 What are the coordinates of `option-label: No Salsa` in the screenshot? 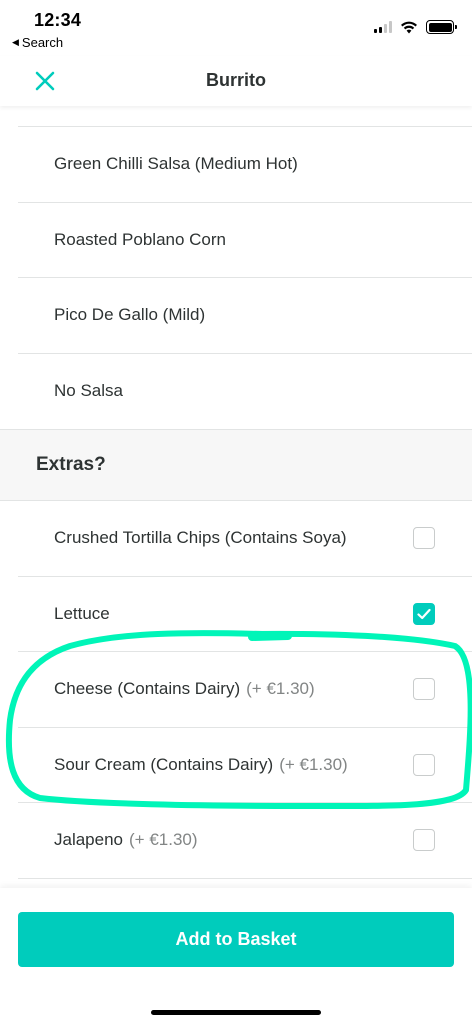 It's located at (88, 391).